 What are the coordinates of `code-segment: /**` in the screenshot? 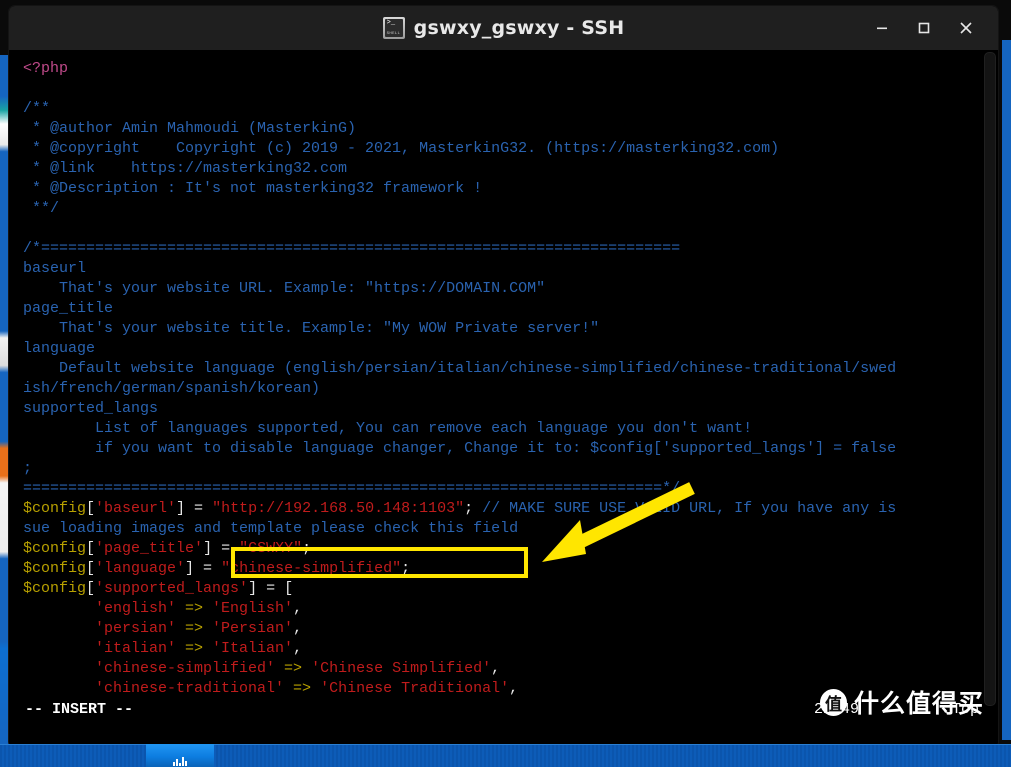 It's located at (37, 108).